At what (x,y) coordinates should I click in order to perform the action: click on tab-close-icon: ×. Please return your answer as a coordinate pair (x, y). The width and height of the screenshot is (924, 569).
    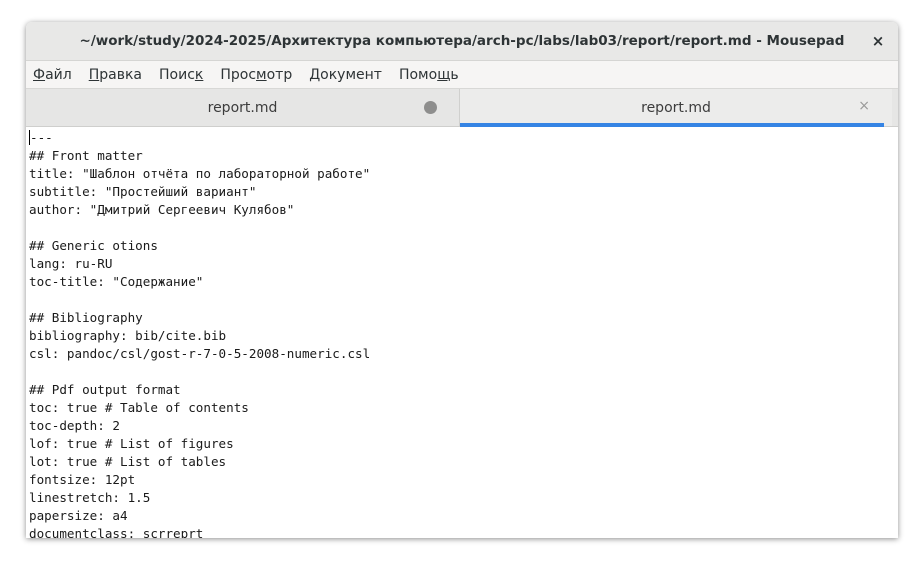
    Looking at the image, I should click on (864, 106).